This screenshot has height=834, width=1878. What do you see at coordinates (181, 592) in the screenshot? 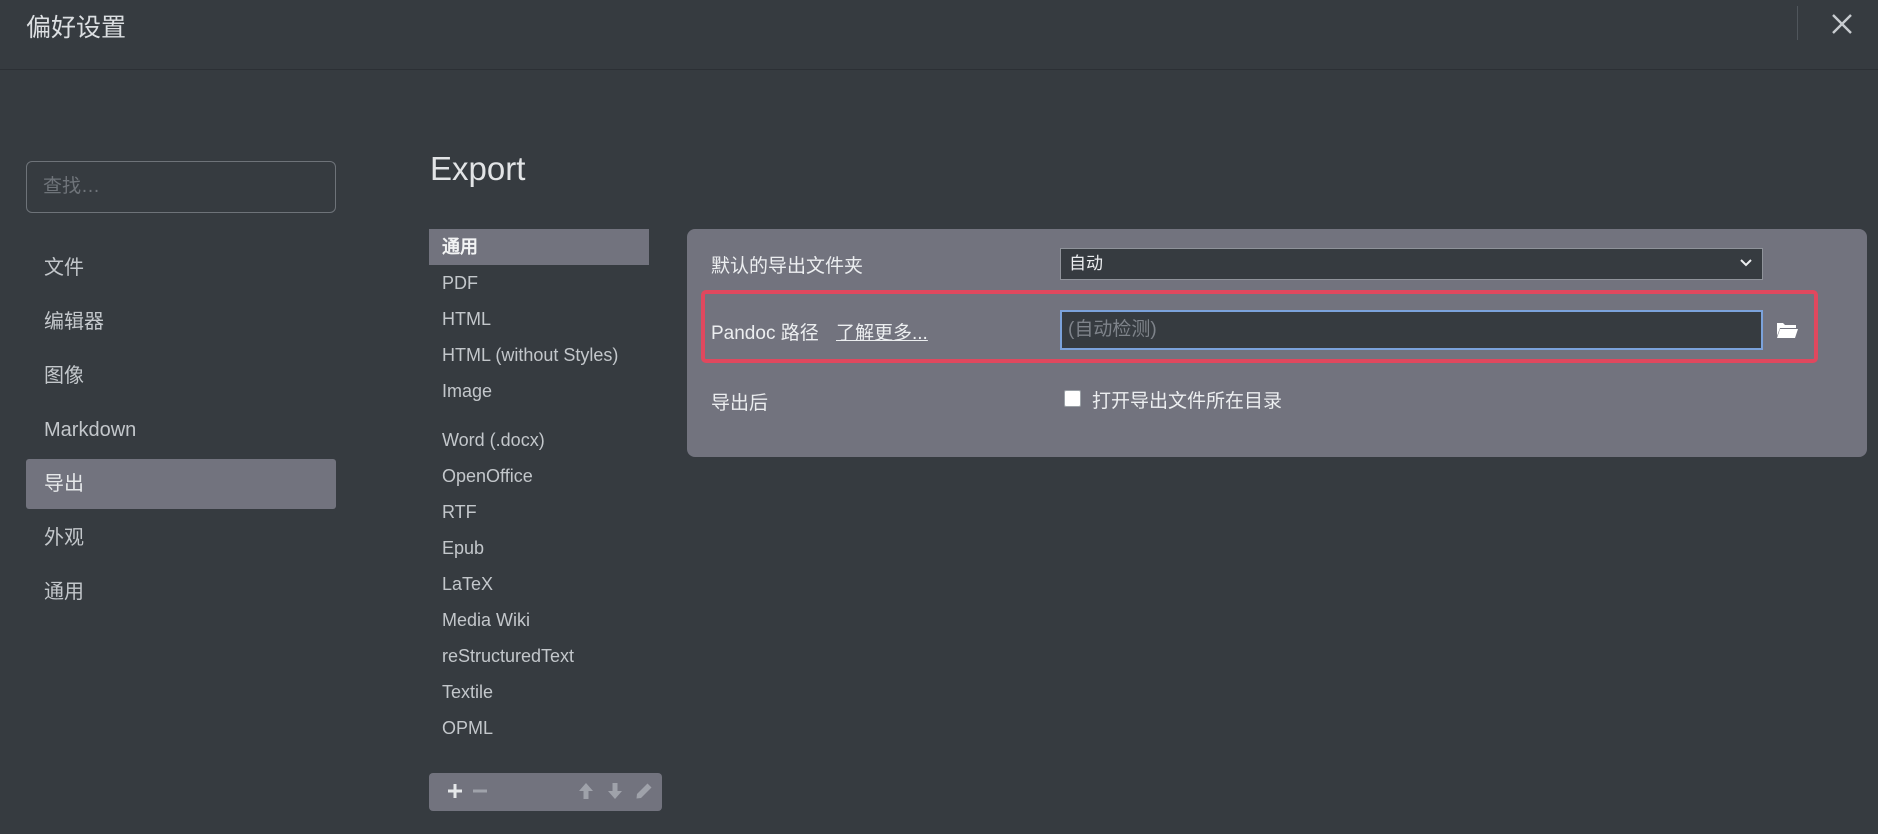
I see `sidebar-item-general: 通用` at bounding box center [181, 592].